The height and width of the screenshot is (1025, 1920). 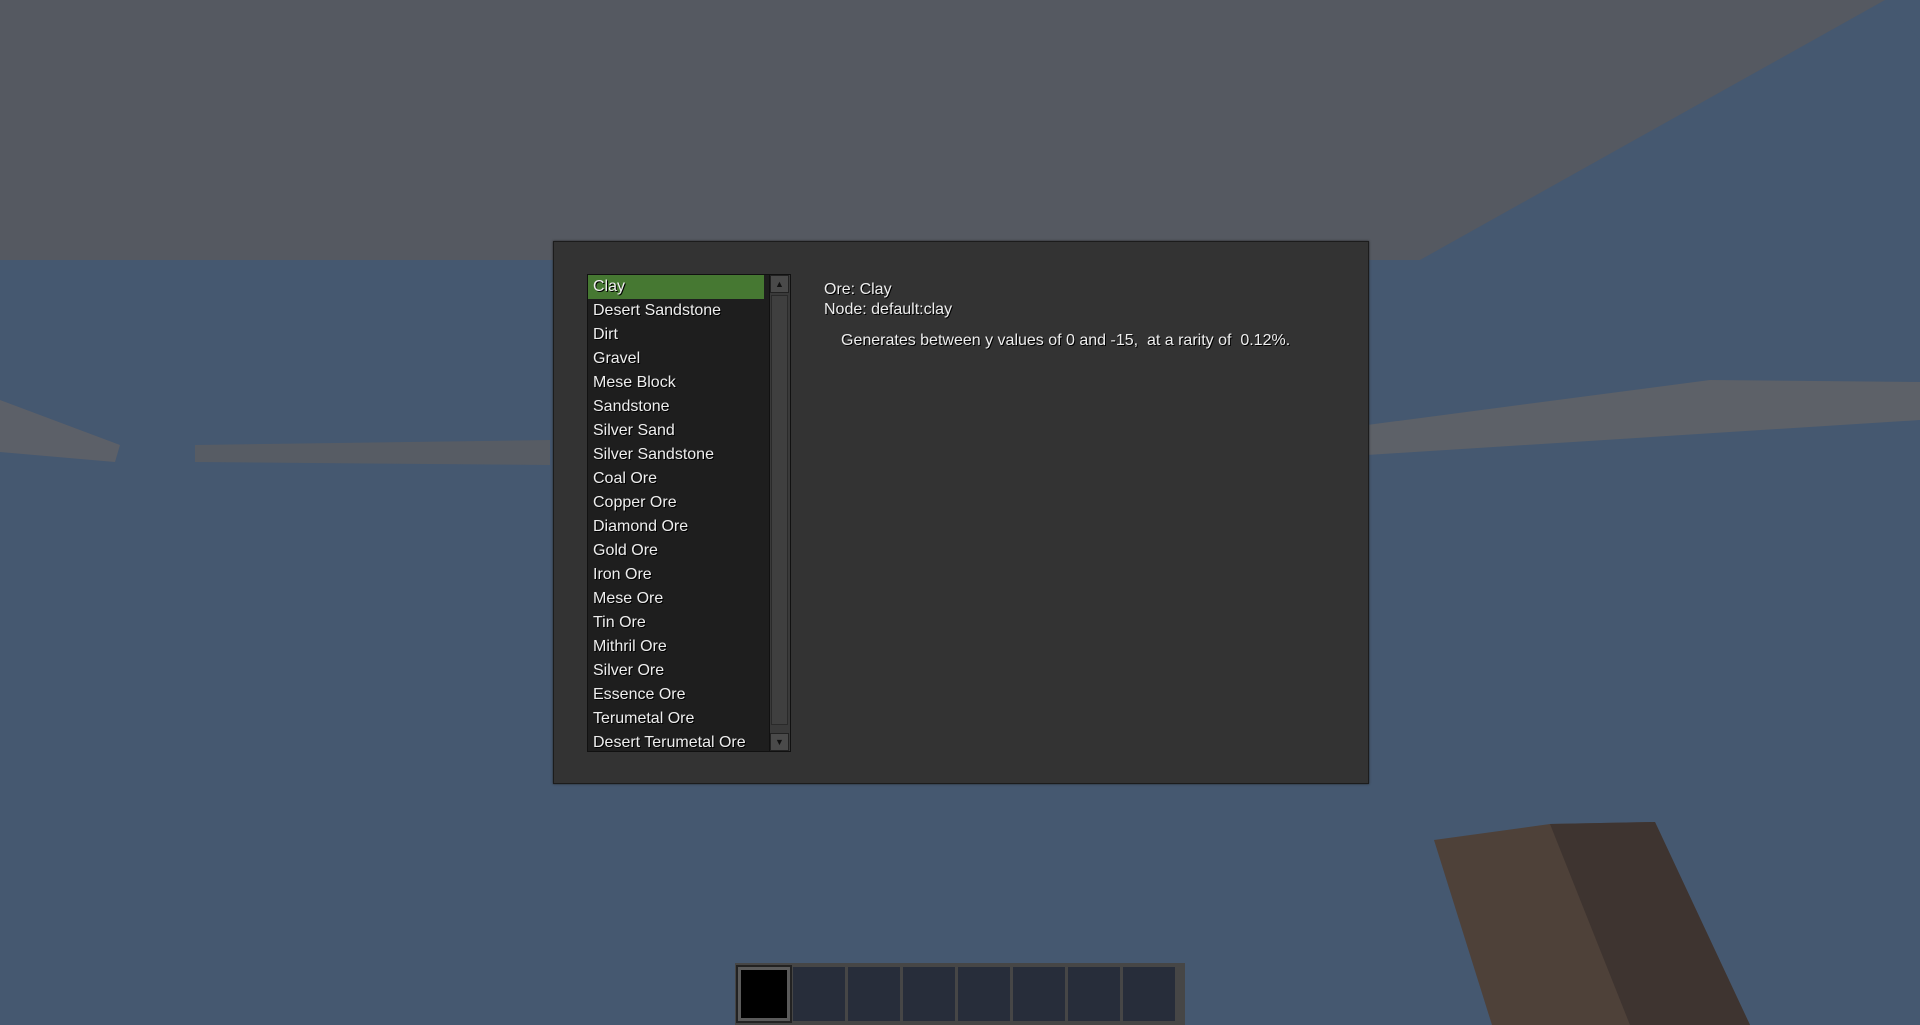 What do you see at coordinates (779, 742) in the screenshot?
I see `scroll-down-arrow-icon: ▼` at bounding box center [779, 742].